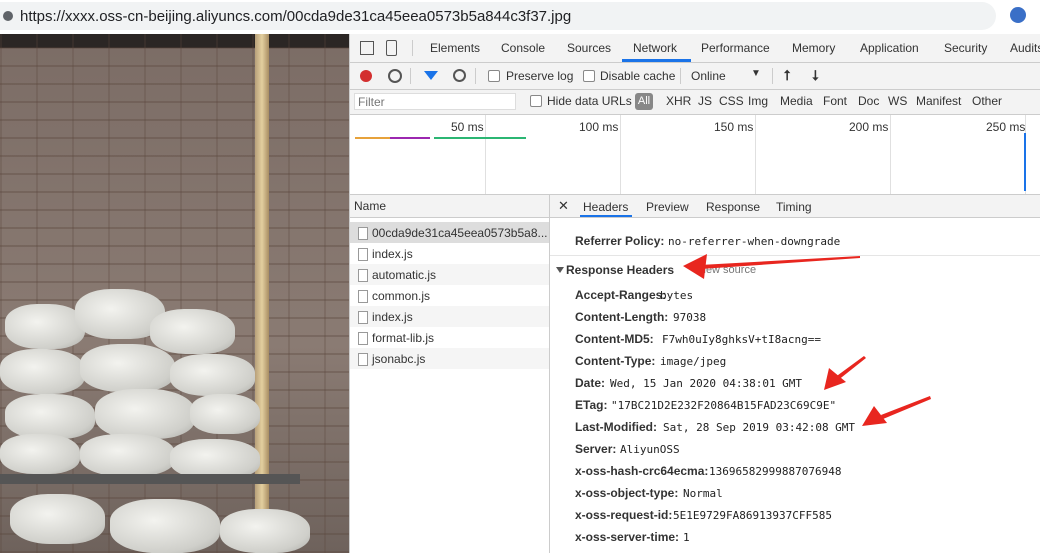 The width and height of the screenshot is (1040, 553). What do you see at coordinates (845, 373) in the screenshot?
I see `annotation-arrow-date` at bounding box center [845, 373].